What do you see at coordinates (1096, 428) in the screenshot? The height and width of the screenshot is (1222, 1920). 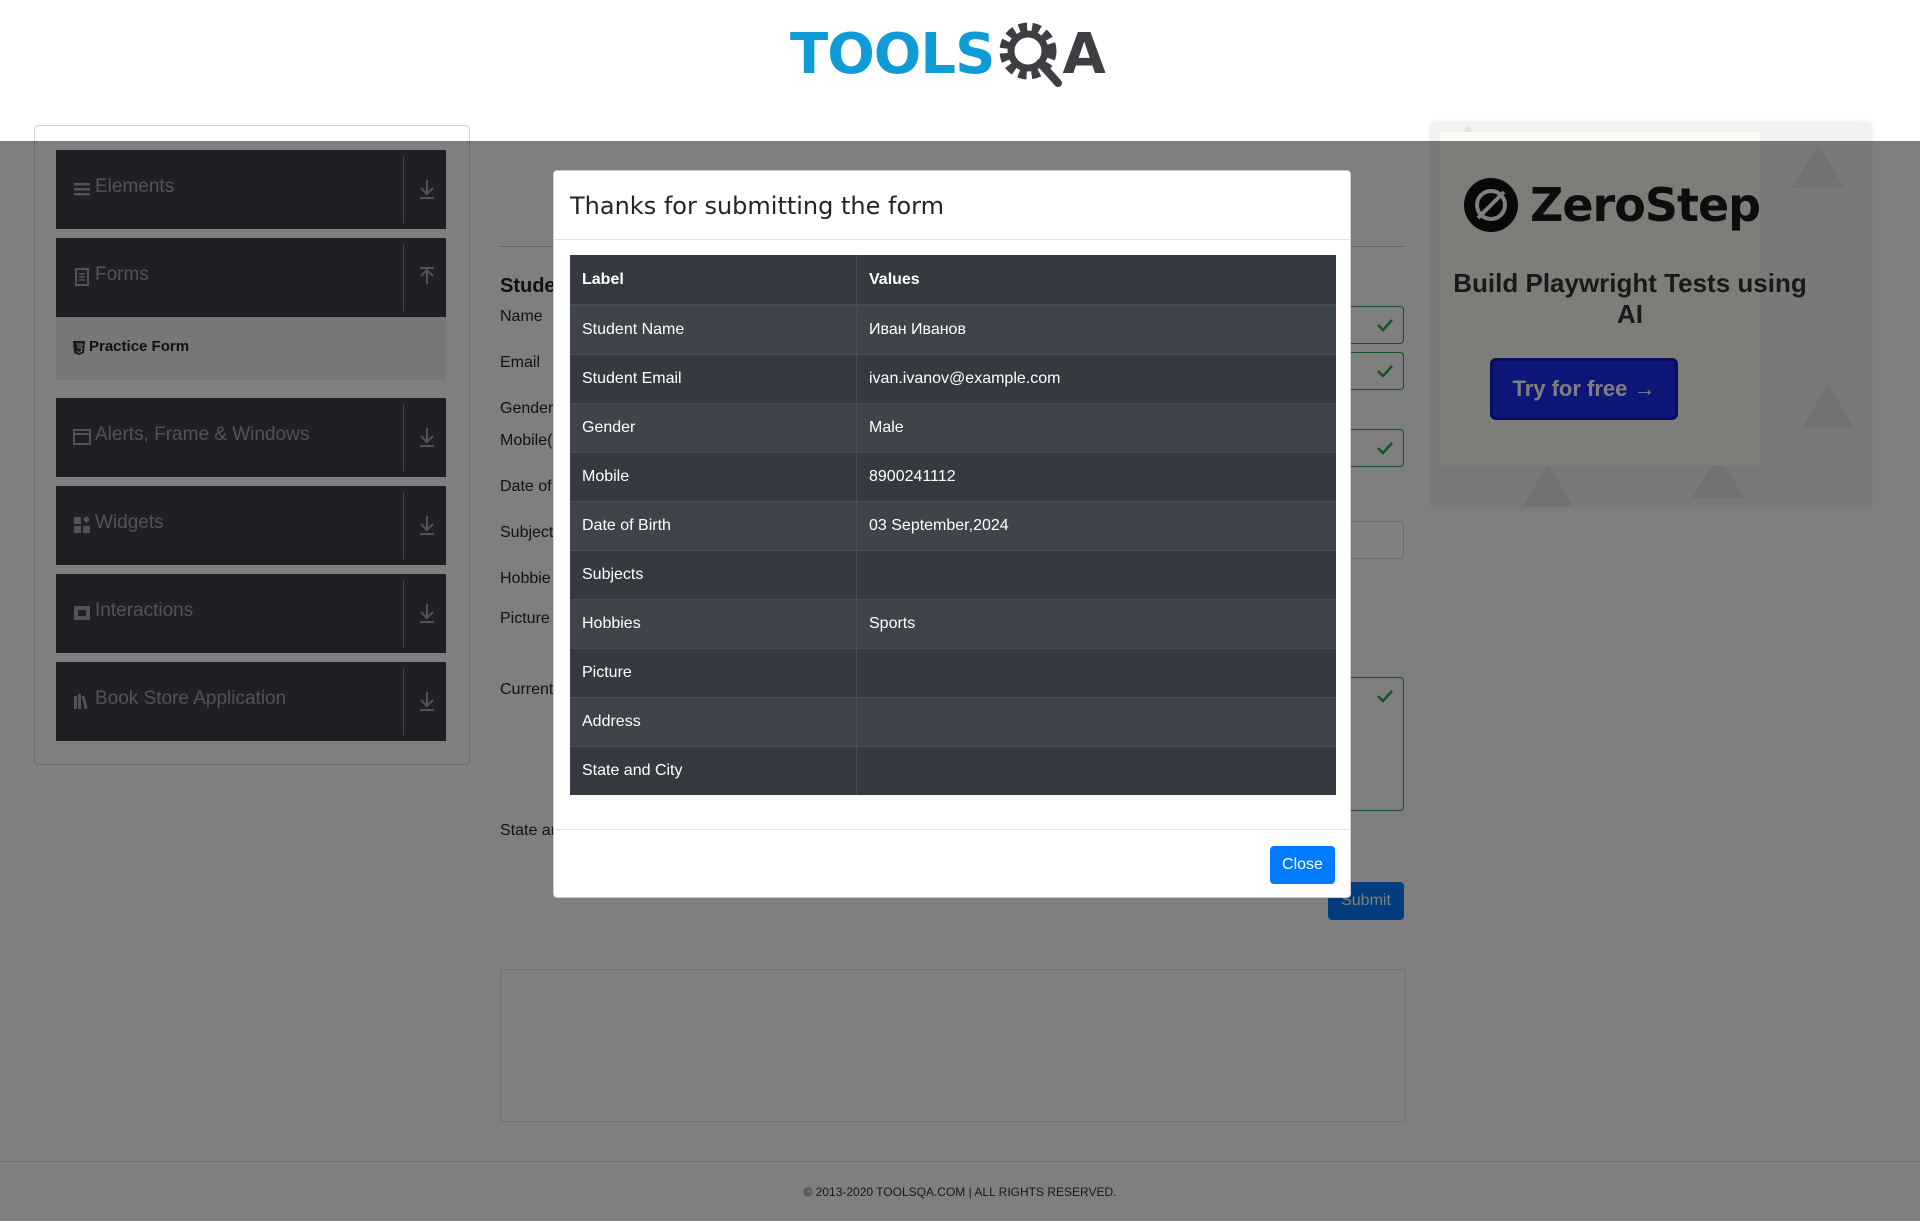 I see `row-value: Male` at bounding box center [1096, 428].